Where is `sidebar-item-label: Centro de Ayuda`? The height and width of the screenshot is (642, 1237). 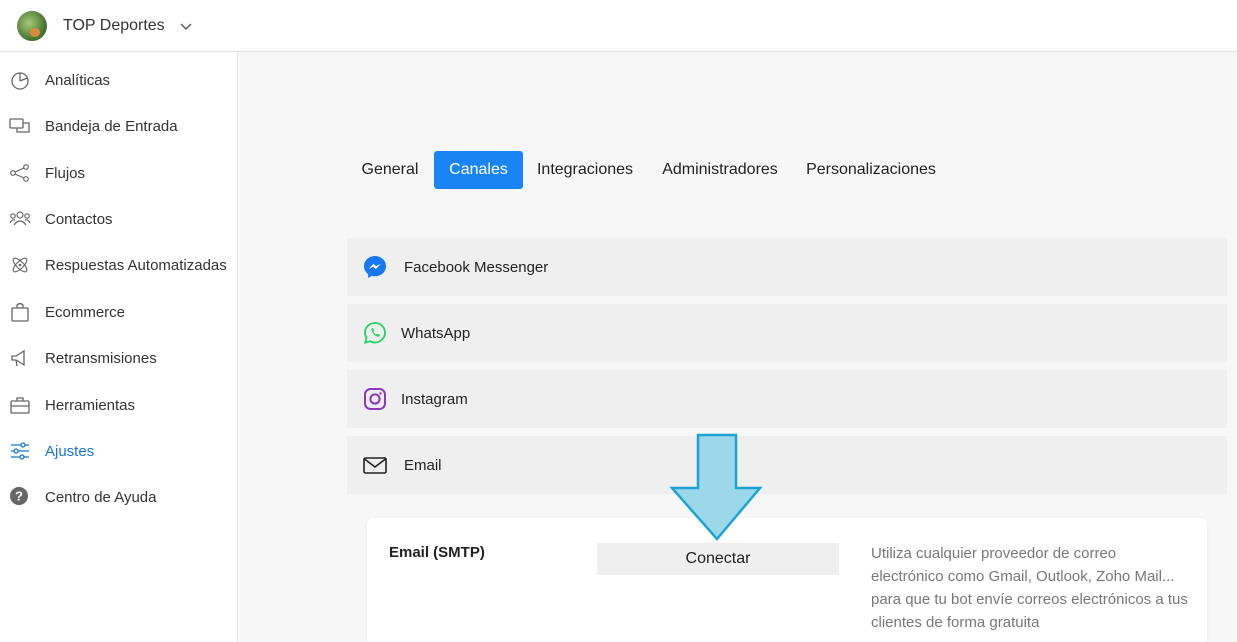
sidebar-item-label: Centro de Ayuda is located at coordinates (101, 497).